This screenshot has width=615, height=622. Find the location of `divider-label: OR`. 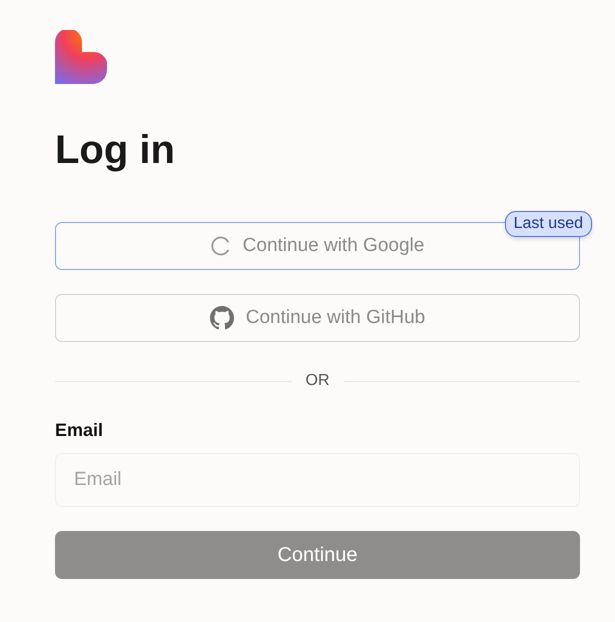

divider-label: OR is located at coordinates (318, 381).